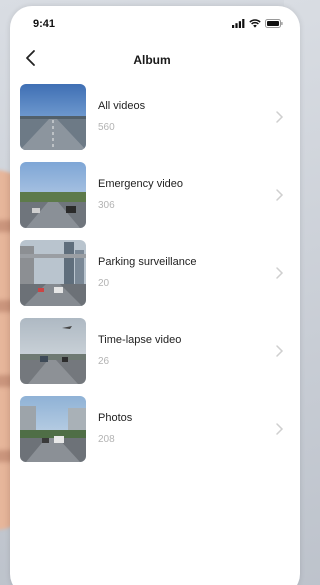 The image size is (320, 585). I want to click on status-time: 9:41, so click(44, 24).